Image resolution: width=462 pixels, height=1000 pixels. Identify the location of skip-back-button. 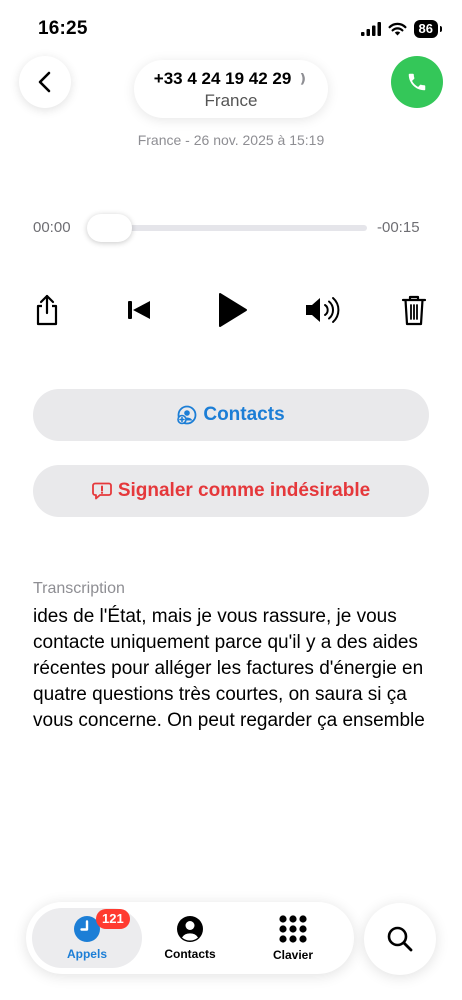
(139, 310).